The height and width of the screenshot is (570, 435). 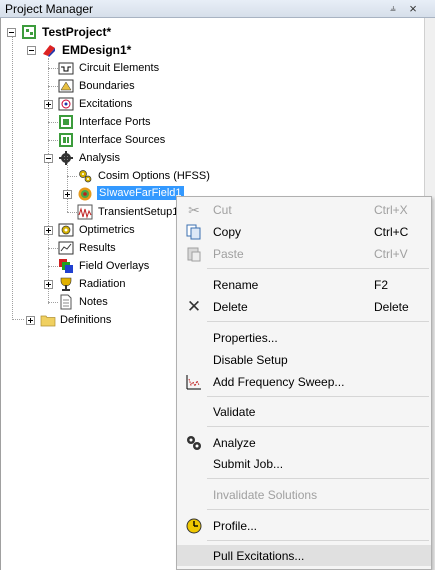 What do you see at coordinates (154, 176) in the screenshot?
I see `tree-label: Cosim Options (HFSS)` at bounding box center [154, 176].